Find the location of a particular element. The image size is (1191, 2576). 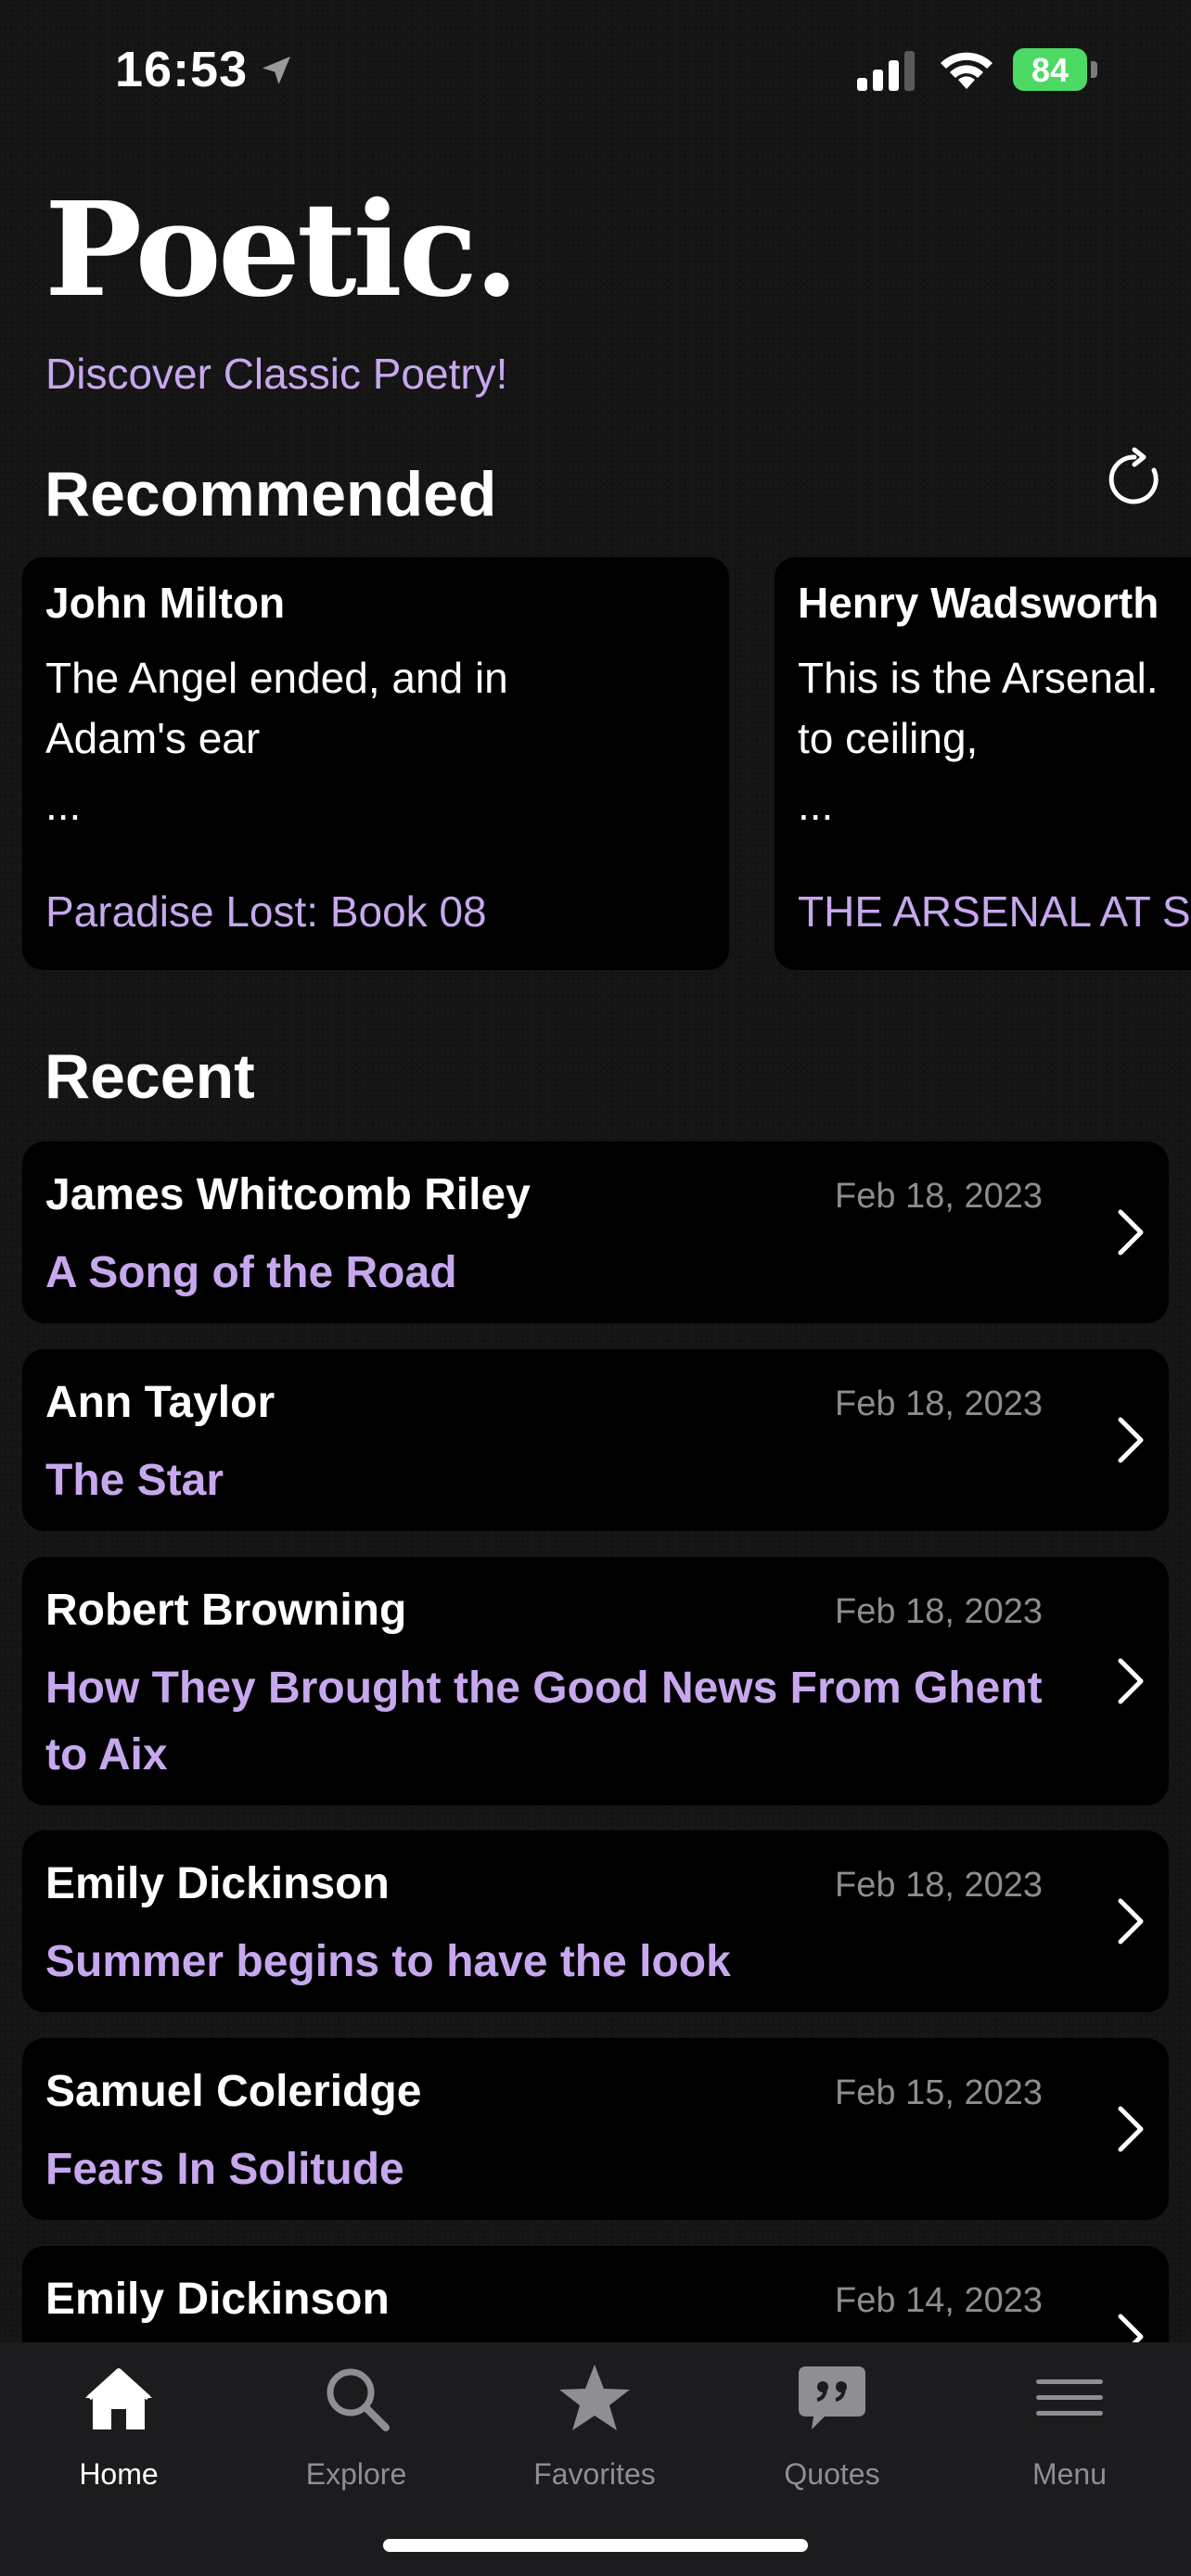

card-excerpt-line: to ceiling, is located at coordinates (888, 738).